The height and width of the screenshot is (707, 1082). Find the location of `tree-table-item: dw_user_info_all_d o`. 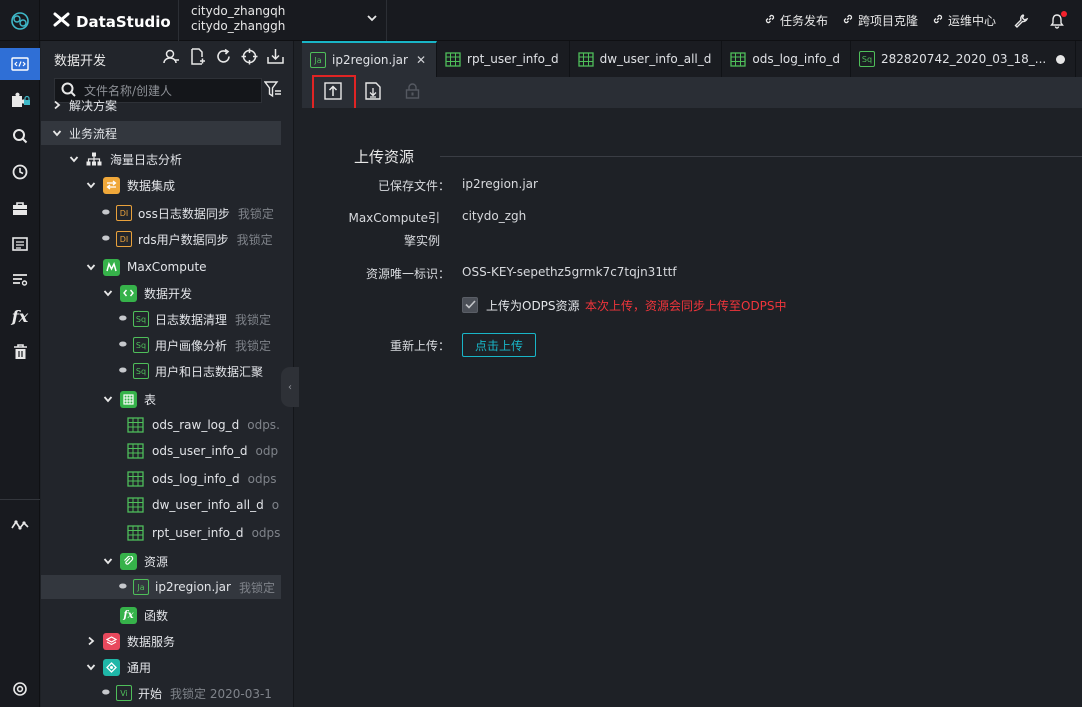

tree-table-item: dw_user_info_all_d o is located at coordinates (161, 505).